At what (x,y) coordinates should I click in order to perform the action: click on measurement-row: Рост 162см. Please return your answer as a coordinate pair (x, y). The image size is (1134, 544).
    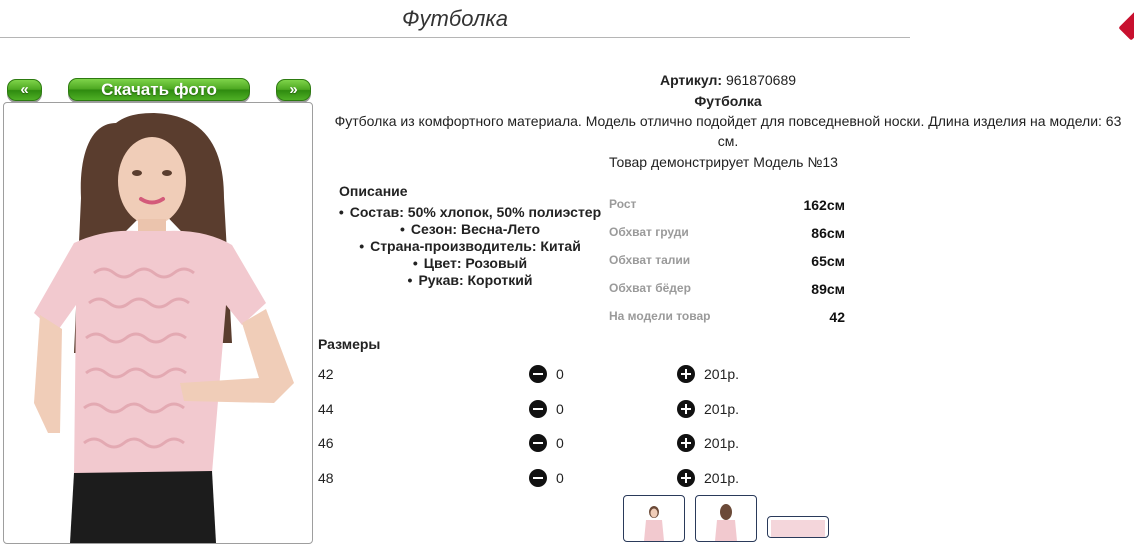
    Looking at the image, I should click on (727, 211).